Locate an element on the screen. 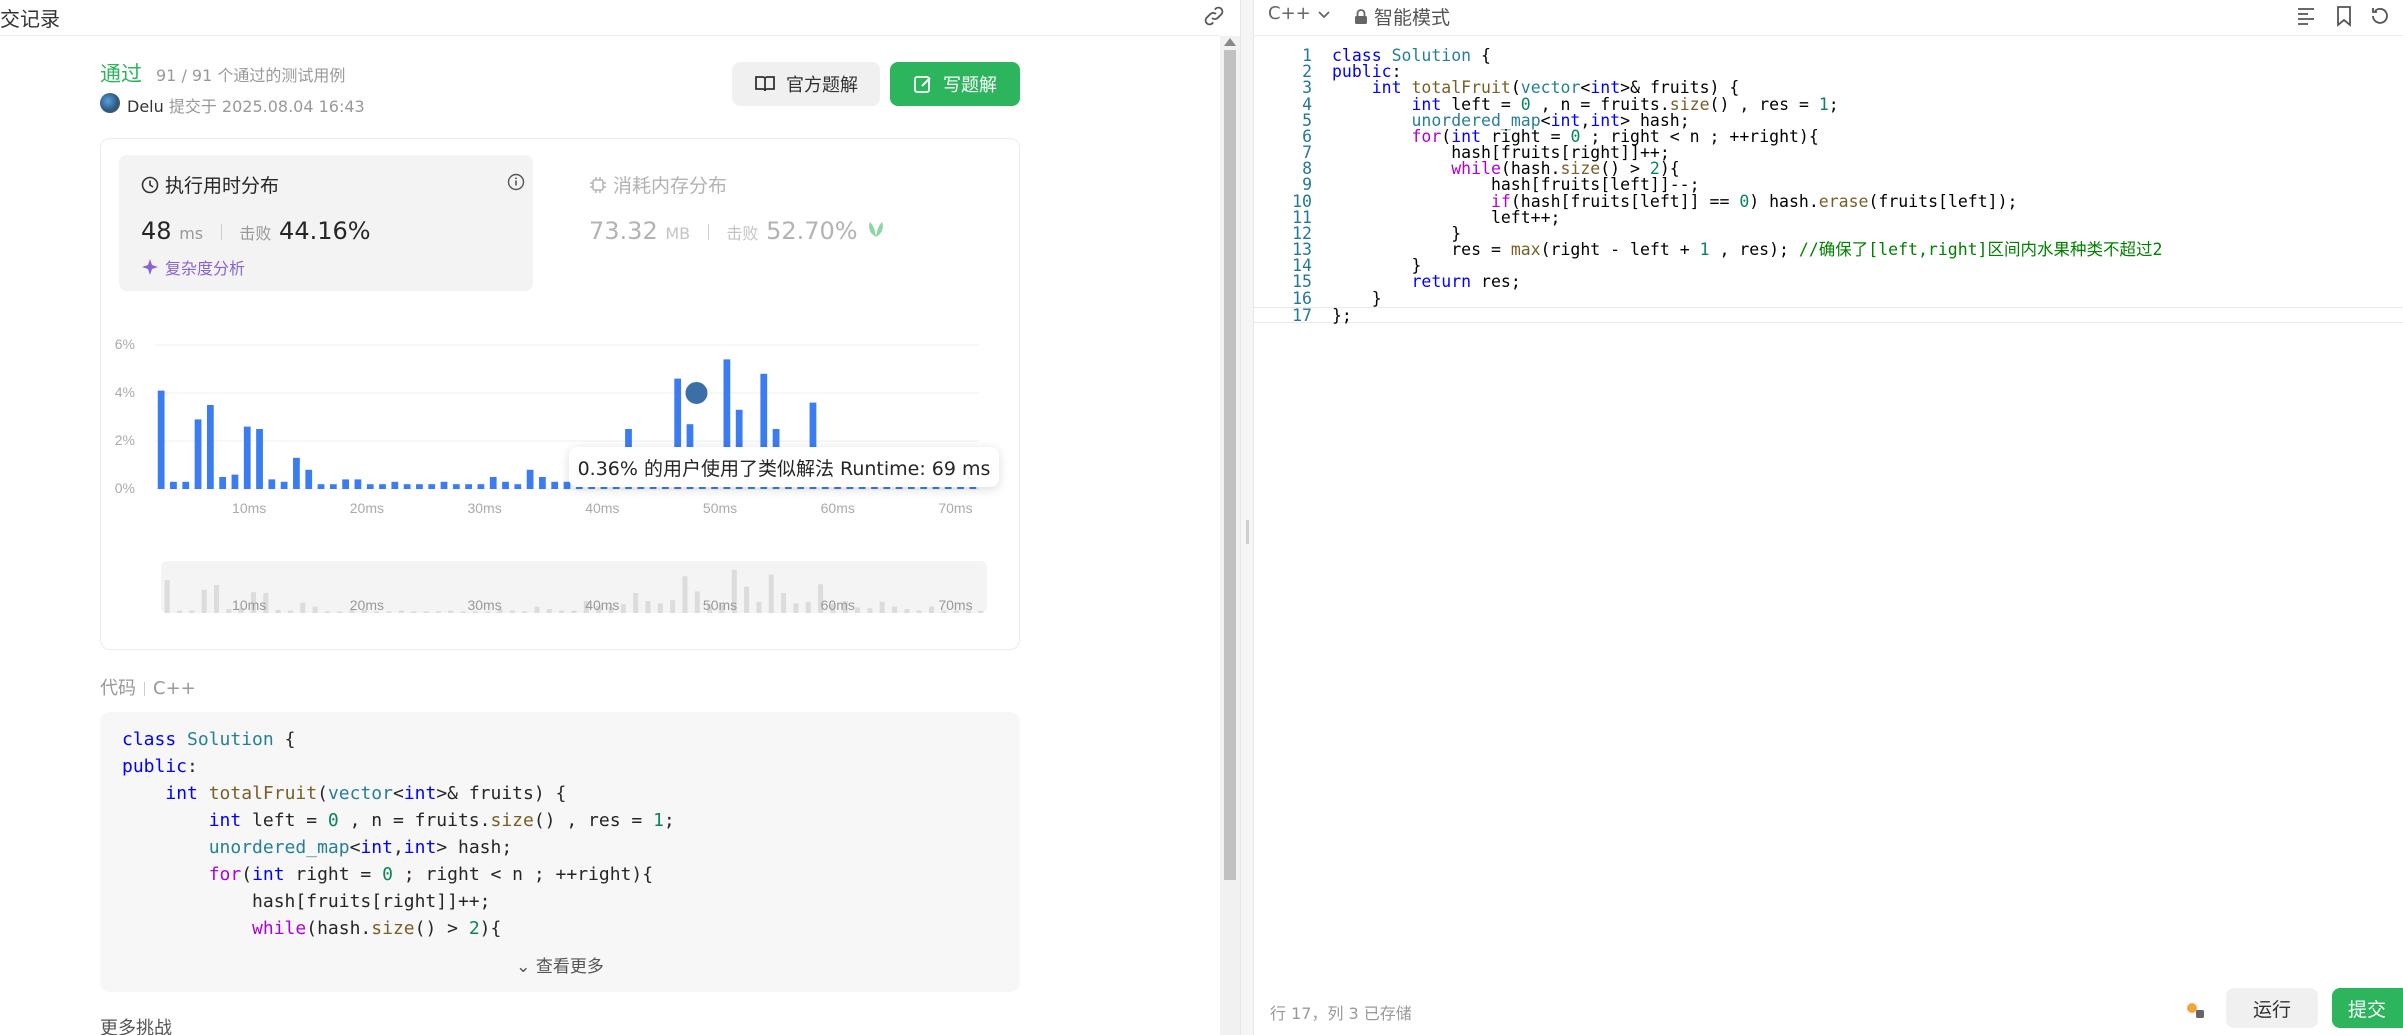  book-icon is located at coordinates (765, 84).